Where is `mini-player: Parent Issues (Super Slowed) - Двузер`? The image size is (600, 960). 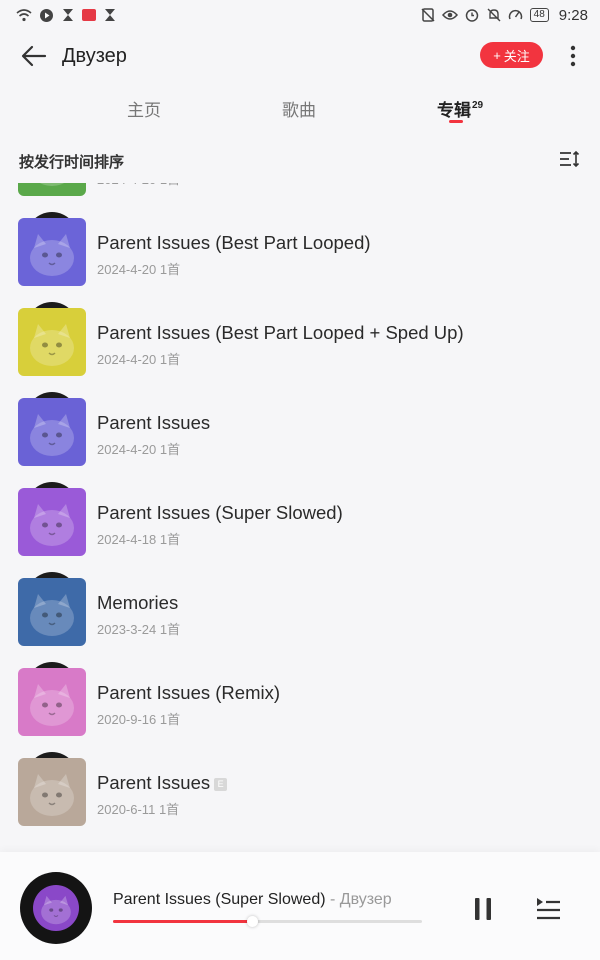
mini-player: Parent Issues (Super Slowed) - Двузер is located at coordinates (300, 906).